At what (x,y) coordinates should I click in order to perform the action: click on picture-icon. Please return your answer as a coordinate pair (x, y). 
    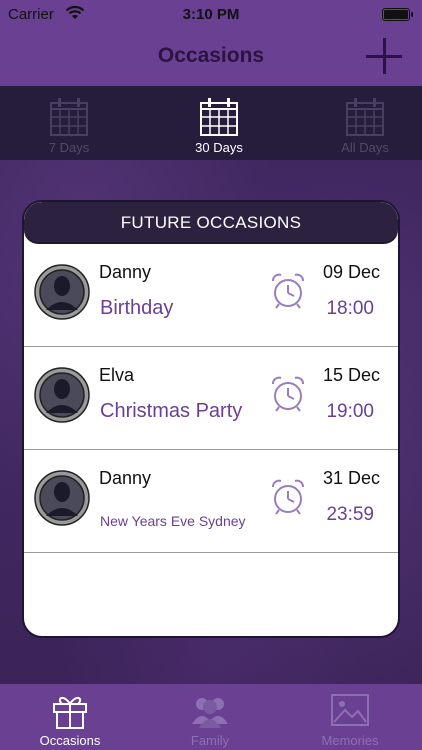
    Looking at the image, I should click on (350, 710).